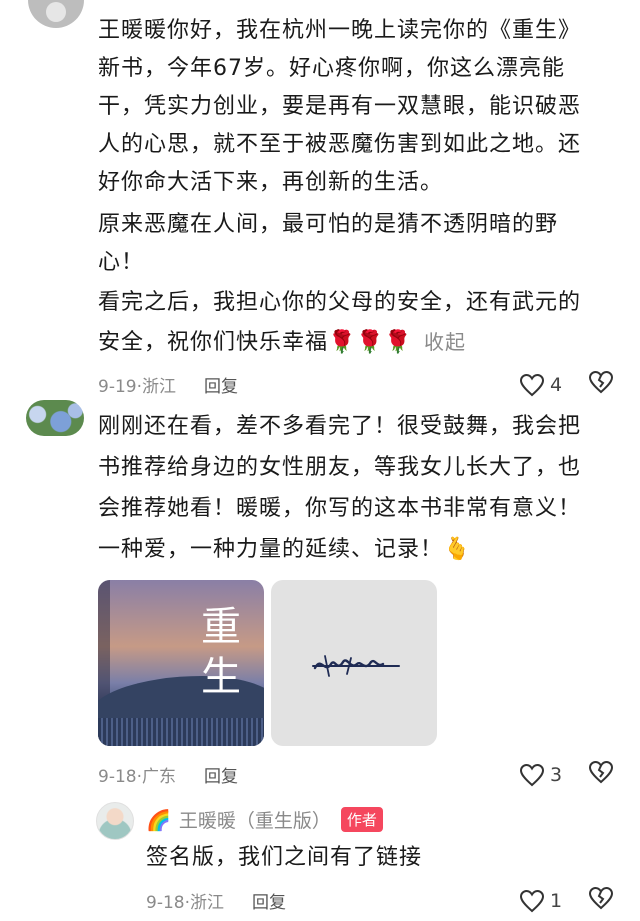 Image resolution: width=640 pixels, height=921 pixels. I want to click on book-cover-image: 重生, so click(181, 663).